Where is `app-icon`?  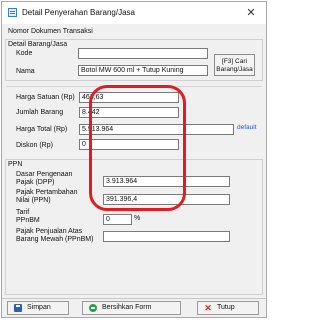 app-icon is located at coordinates (12, 12).